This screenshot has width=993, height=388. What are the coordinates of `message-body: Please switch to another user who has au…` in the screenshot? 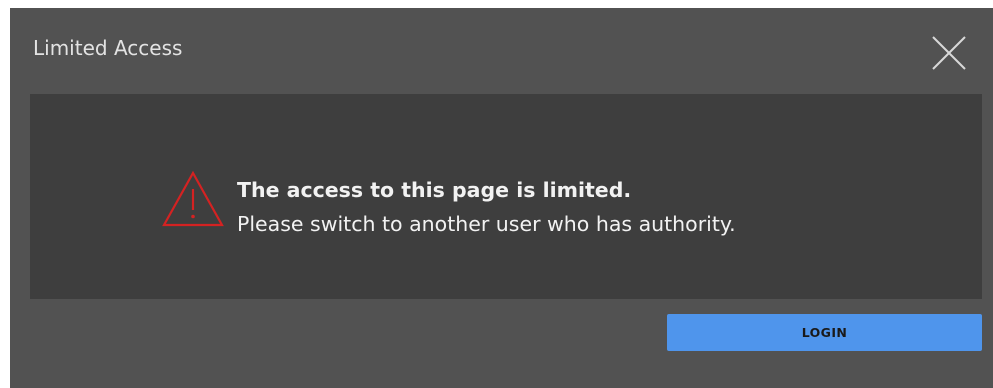 It's located at (486, 224).